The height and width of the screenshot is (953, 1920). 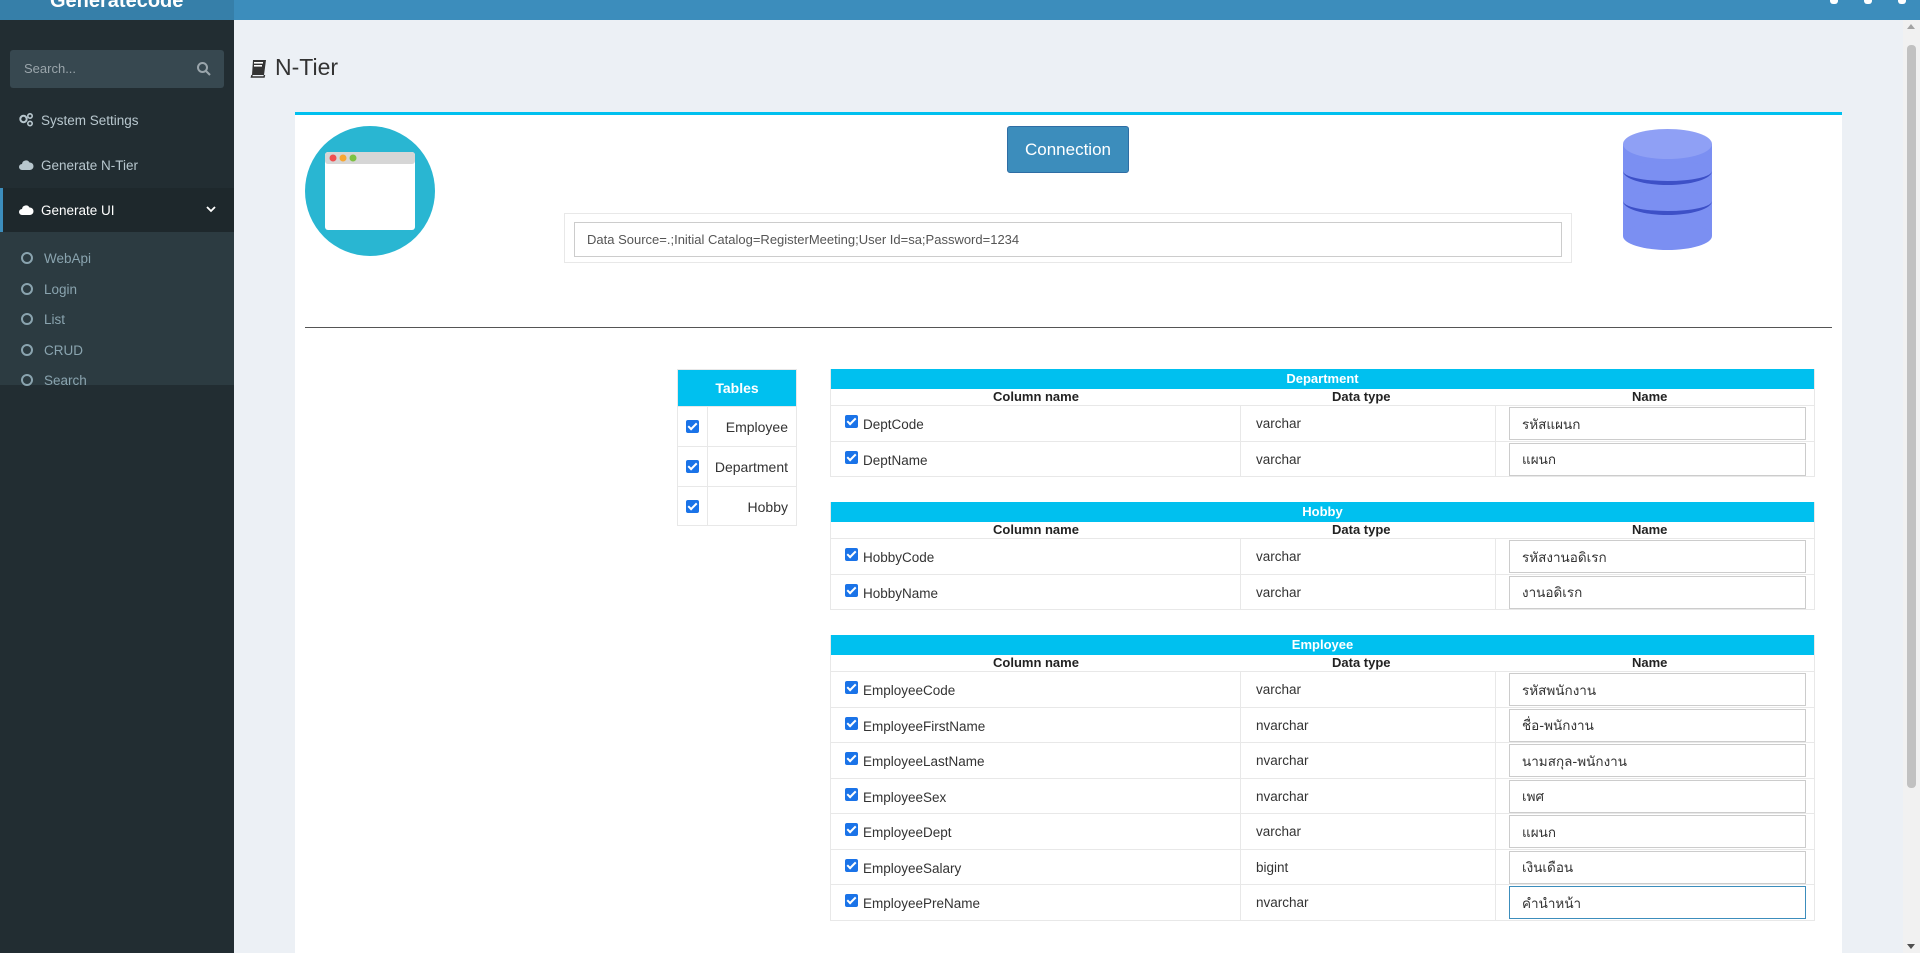 What do you see at coordinates (1272, 867) in the screenshot?
I see `data-type: bigint` at bounding box center [1272, 867].